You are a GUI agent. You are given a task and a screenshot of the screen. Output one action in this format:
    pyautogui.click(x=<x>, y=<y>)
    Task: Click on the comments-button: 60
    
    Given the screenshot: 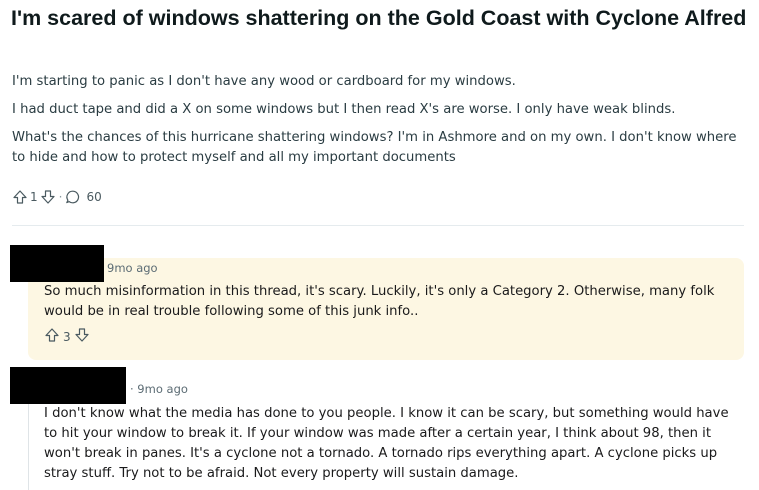 What is the action you would take?
    pyautogui.click(x=84, y=197)
    